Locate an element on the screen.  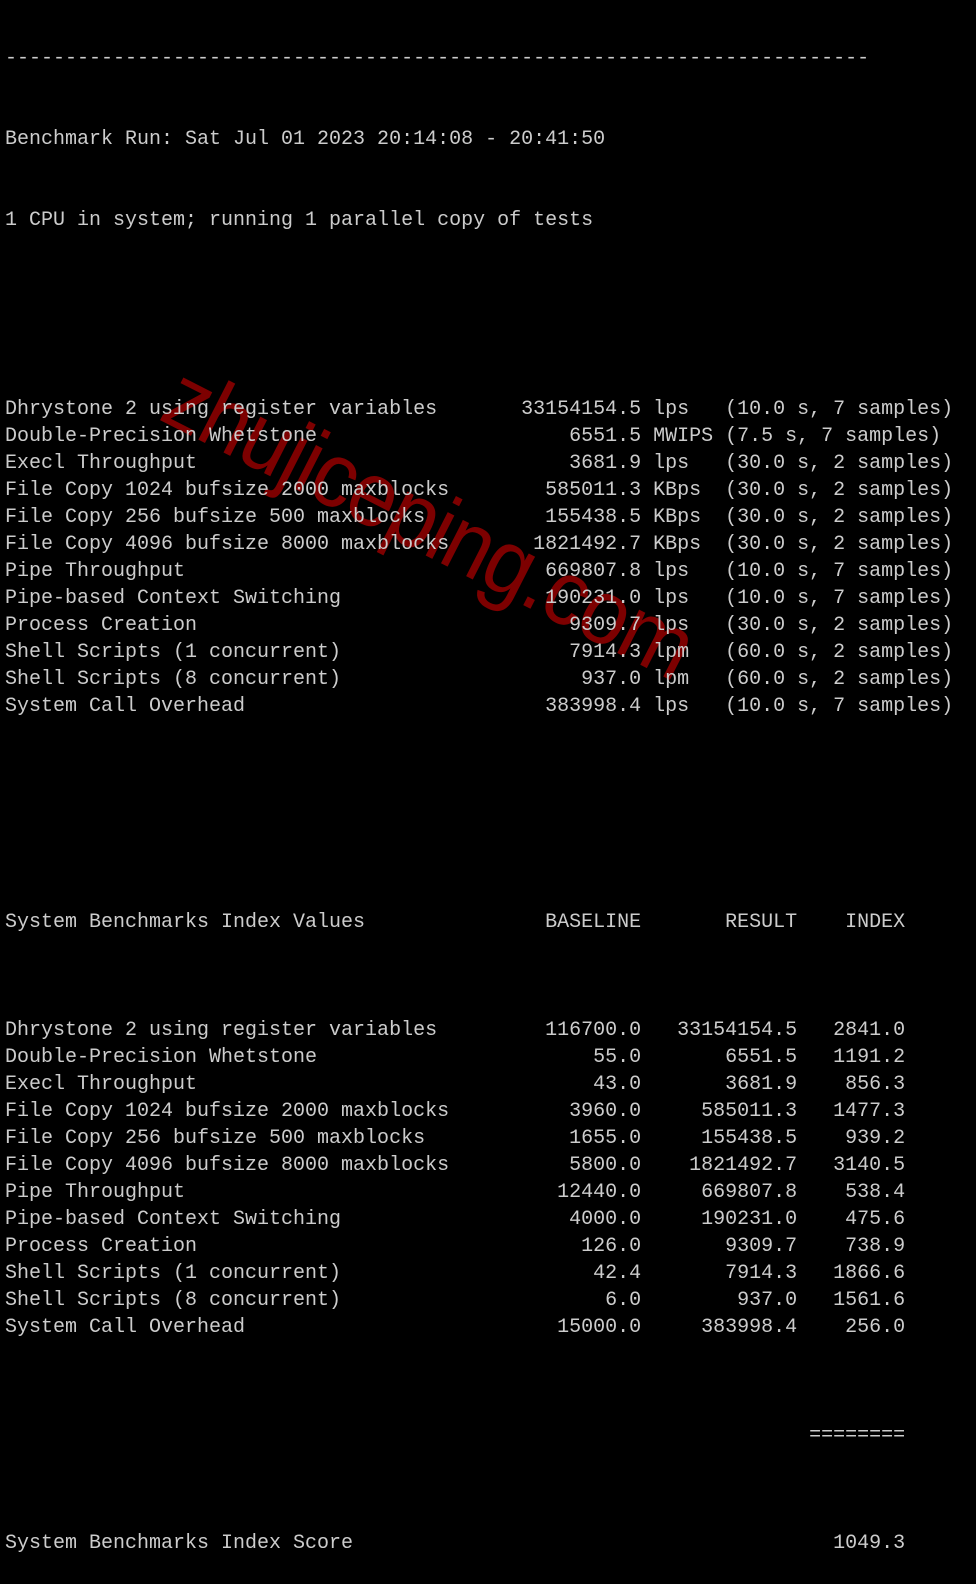
test-name: File Copy 4096 bufsize 8000 maxblocks is located at coordinates (227, 544).